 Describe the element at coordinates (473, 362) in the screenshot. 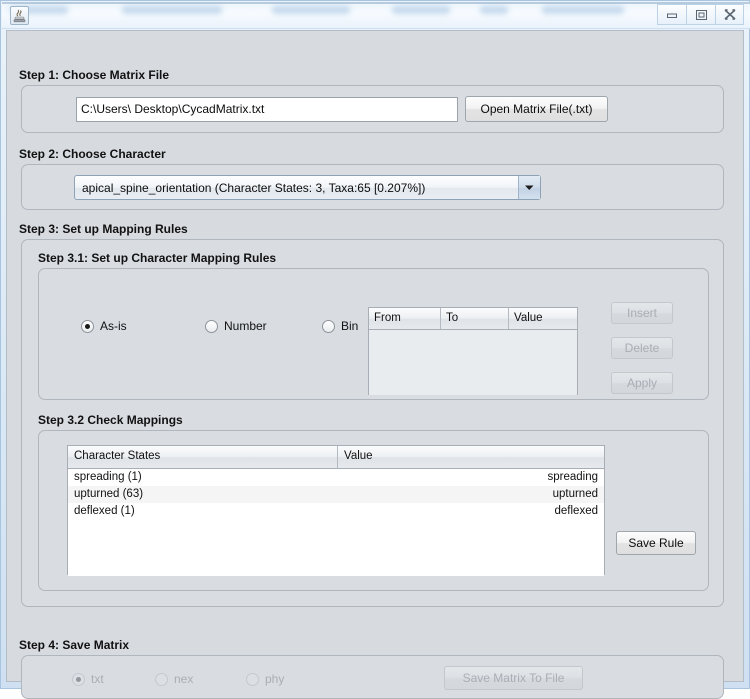

I see `mapping-rules-table-body` at that location.